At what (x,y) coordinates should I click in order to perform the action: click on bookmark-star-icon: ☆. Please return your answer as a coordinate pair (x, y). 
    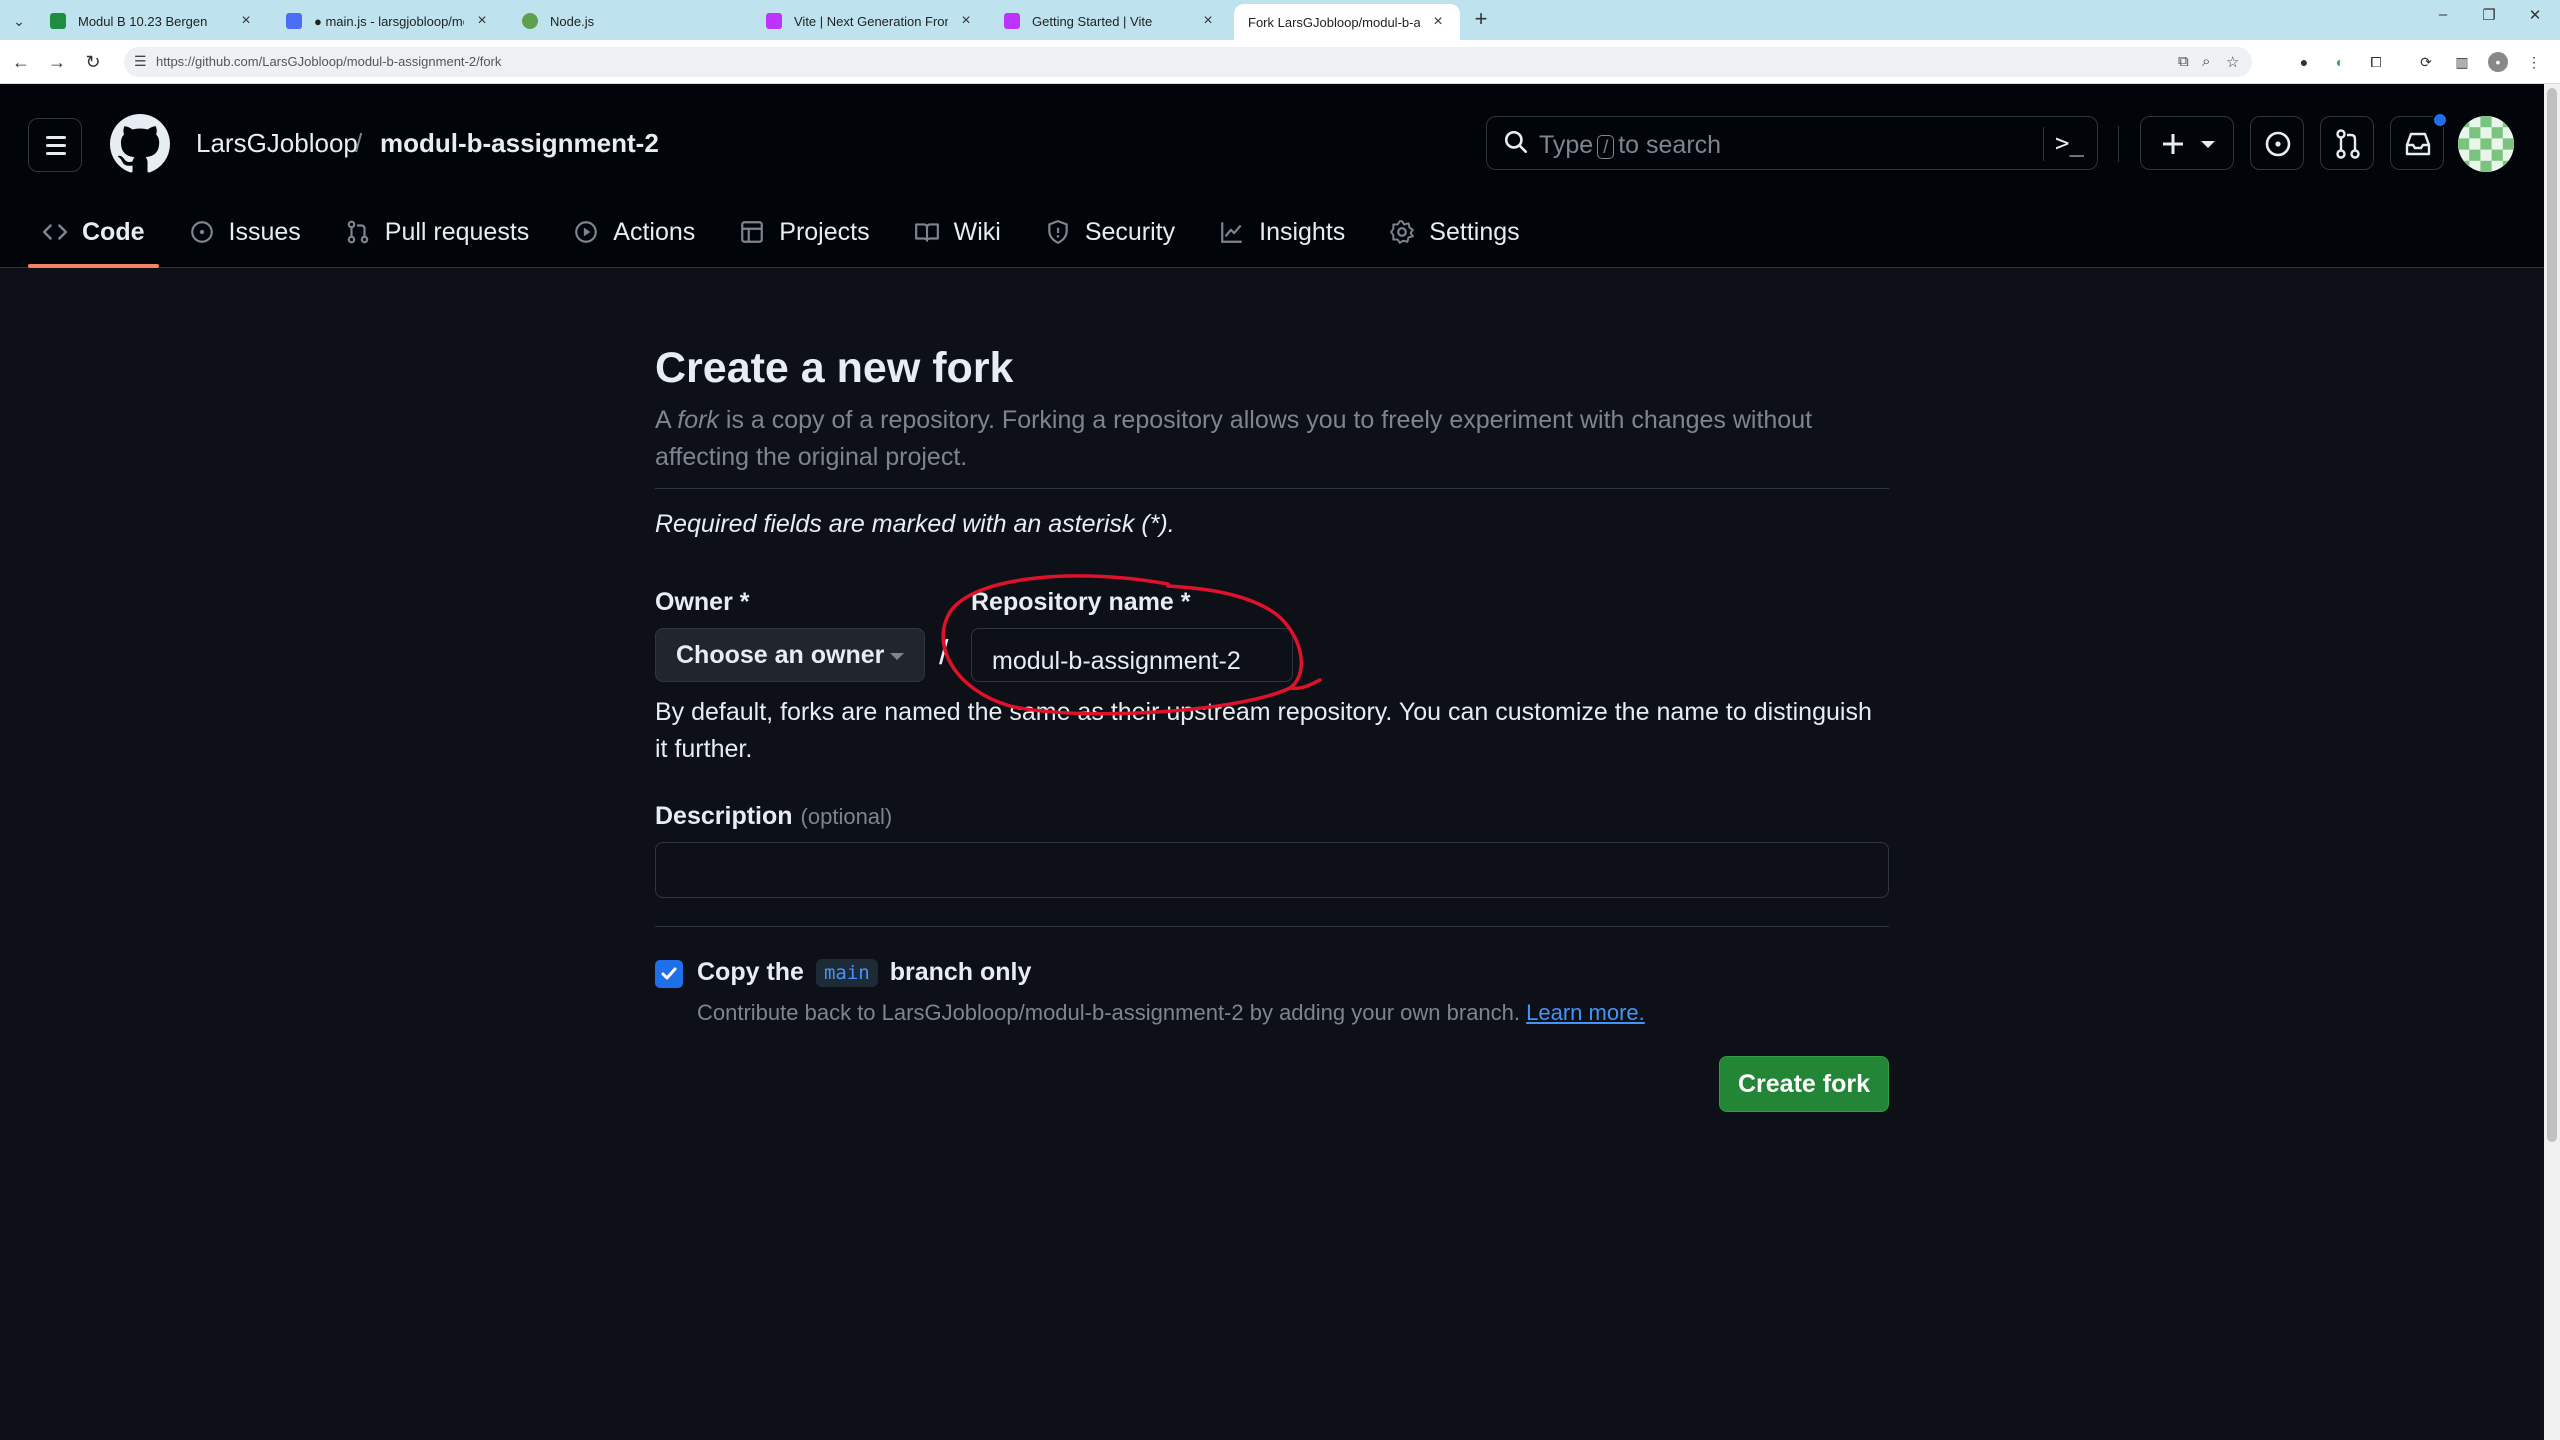
    Looking at the image, I should click on (2232, 62).